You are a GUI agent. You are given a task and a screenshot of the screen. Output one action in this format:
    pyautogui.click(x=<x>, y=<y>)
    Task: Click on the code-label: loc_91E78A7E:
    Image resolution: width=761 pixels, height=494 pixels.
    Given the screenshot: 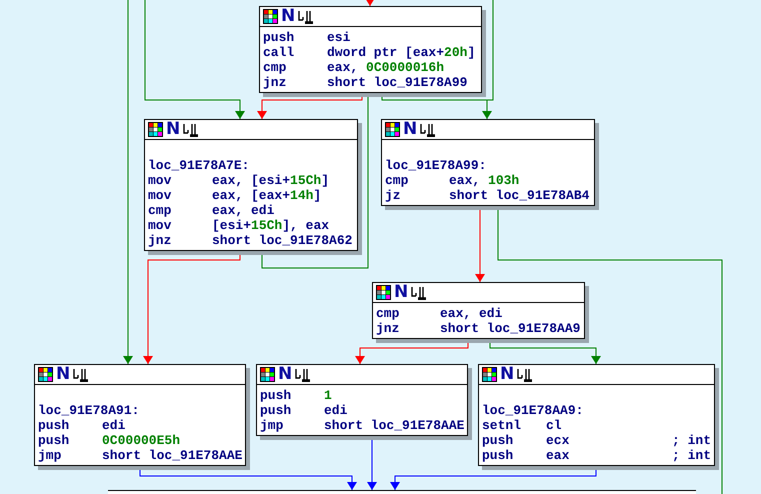 What is the action you would take?
    pyautogui.click(x=199, y=165)
    